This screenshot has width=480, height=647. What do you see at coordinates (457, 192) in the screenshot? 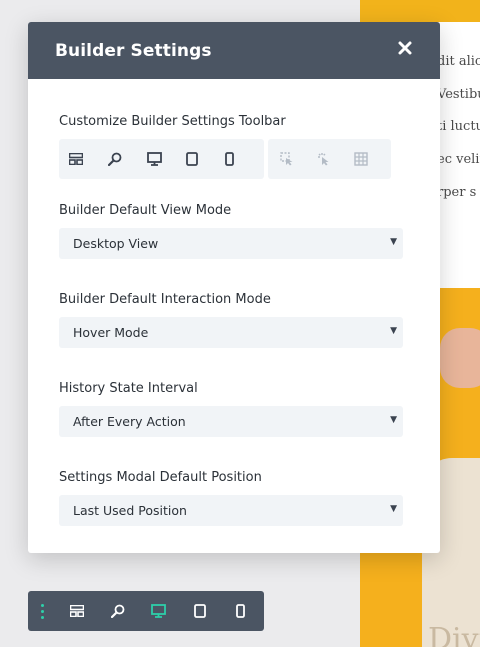
I see `background-text-line: rper s` at bounding box center [457, 192].